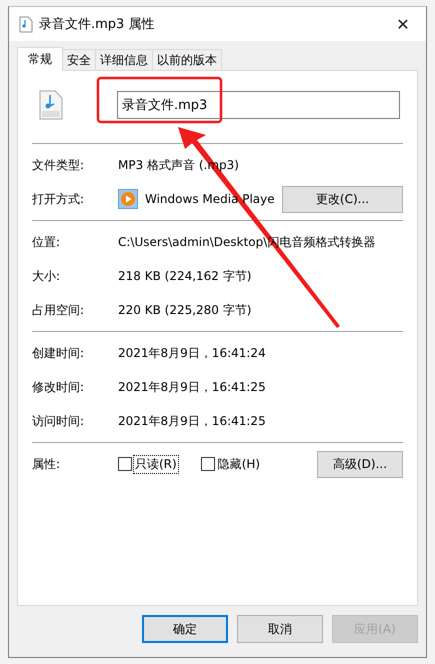  Describe the element at coordinates (128, 199) in the screenshot. I see `media-player-icon` at that location.